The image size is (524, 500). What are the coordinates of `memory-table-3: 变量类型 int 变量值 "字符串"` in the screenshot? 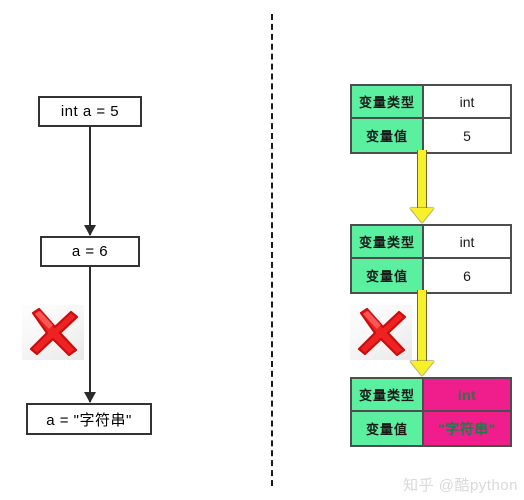 It's located at (431, 412).